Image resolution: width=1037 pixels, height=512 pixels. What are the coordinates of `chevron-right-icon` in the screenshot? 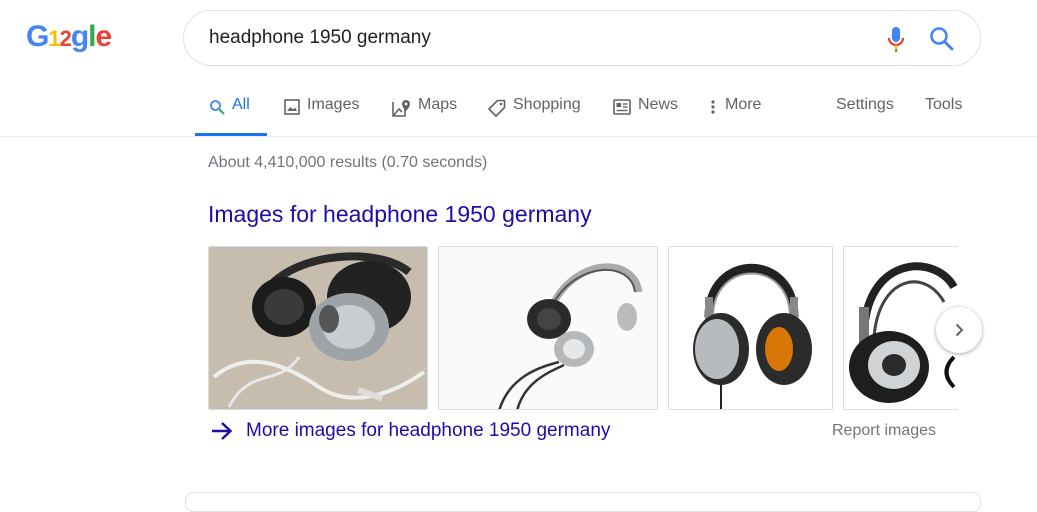 It's located at (959, 330).